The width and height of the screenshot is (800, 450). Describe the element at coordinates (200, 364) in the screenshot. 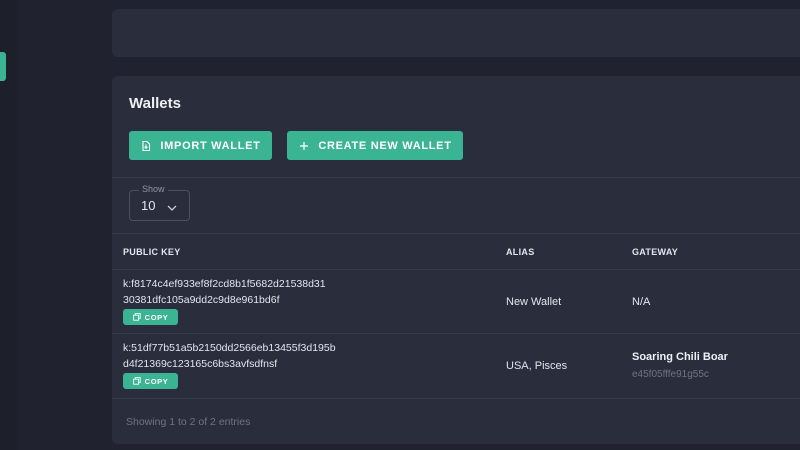

I see `public-key-line: d4f21369c123165c6bs3avfsdfnsf` at that location.